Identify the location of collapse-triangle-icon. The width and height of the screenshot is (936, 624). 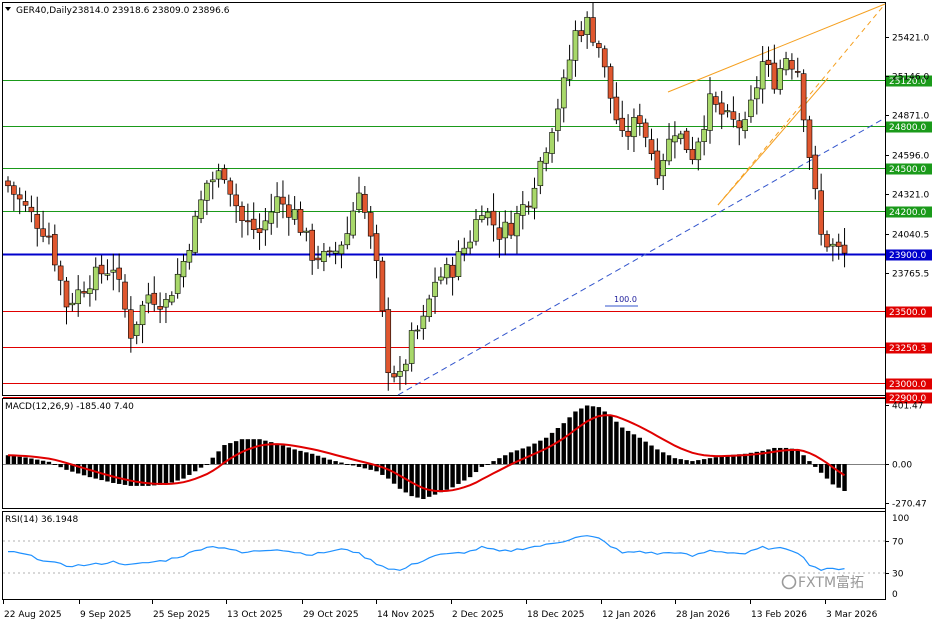
(8, 9).